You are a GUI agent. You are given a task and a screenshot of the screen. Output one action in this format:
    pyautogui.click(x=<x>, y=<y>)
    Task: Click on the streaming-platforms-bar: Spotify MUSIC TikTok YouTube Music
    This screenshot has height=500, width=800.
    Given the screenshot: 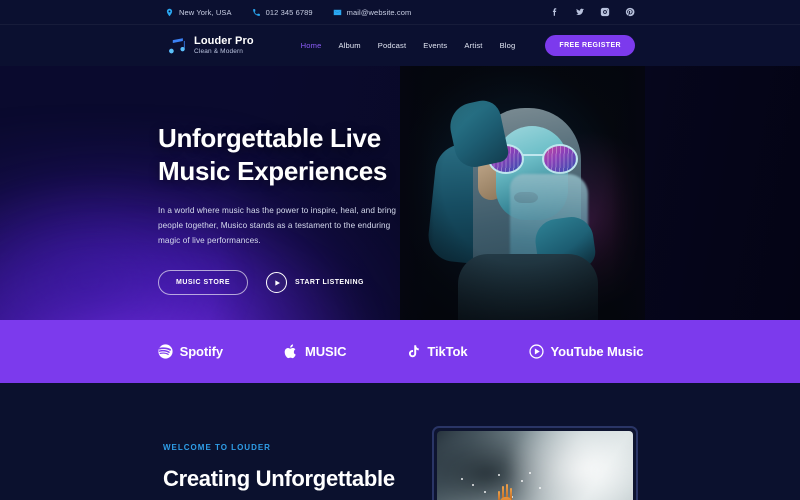 What is the action you would take?
    pyautogui.click(x=400, y=351)
    